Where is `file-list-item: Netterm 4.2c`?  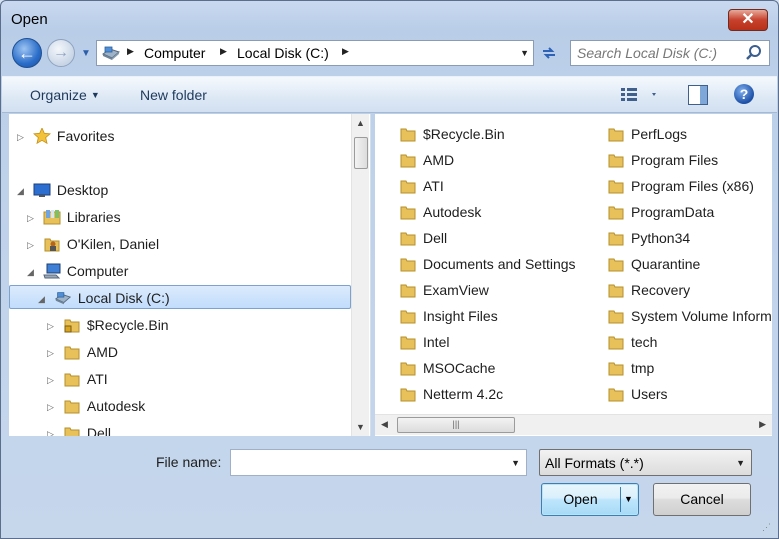
file-list-item: Netterm 4.2c is located at coordinates (451, 394).